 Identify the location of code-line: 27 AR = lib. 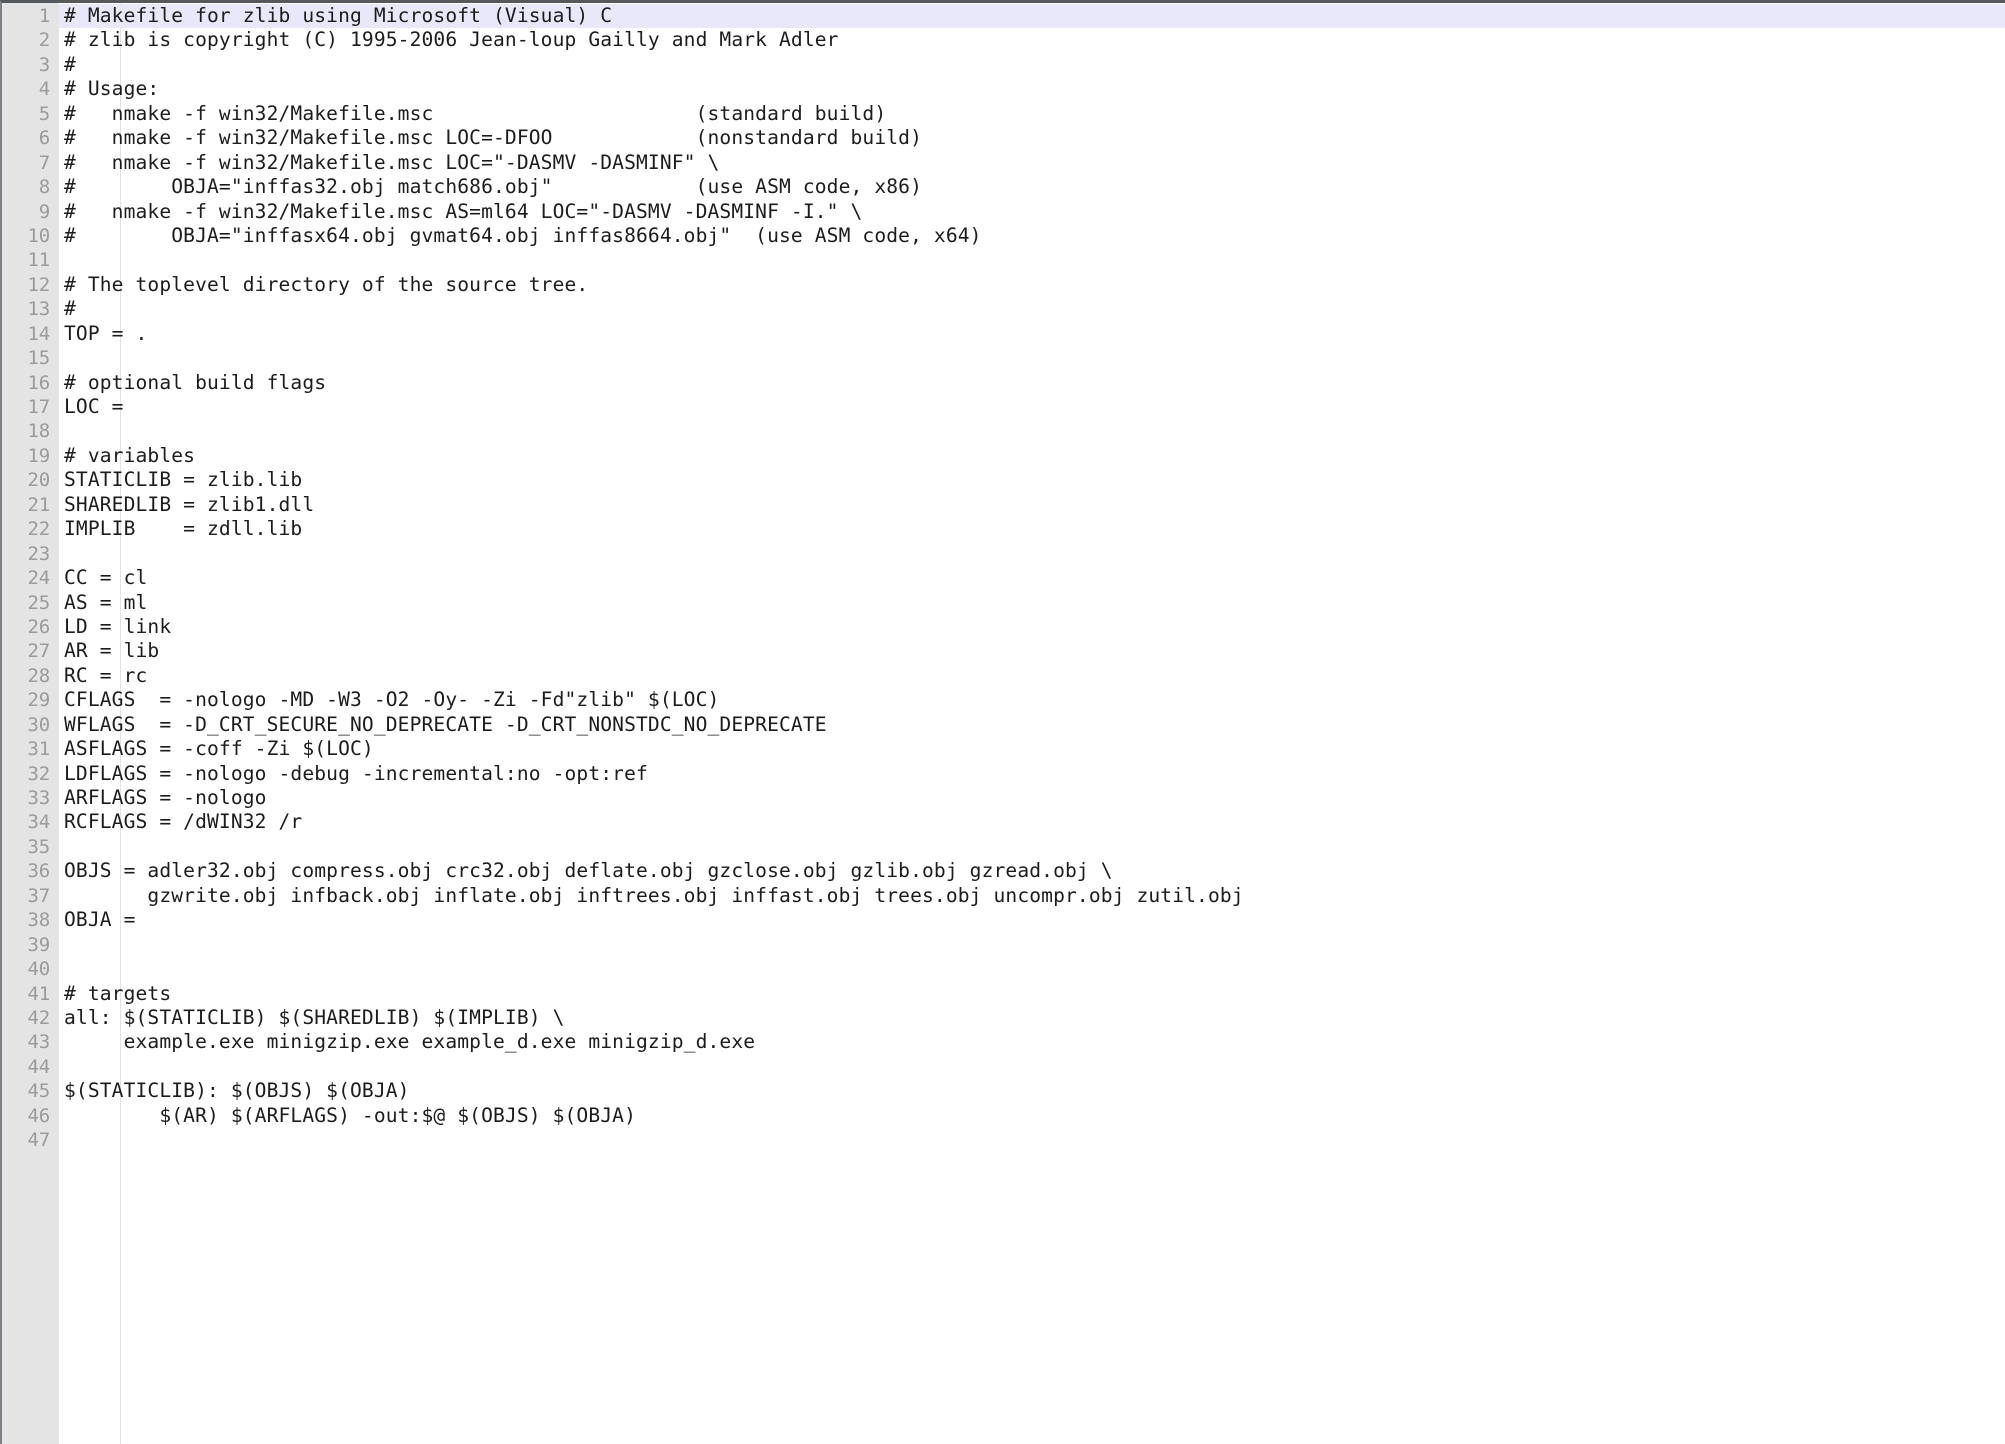
(1003, 651).